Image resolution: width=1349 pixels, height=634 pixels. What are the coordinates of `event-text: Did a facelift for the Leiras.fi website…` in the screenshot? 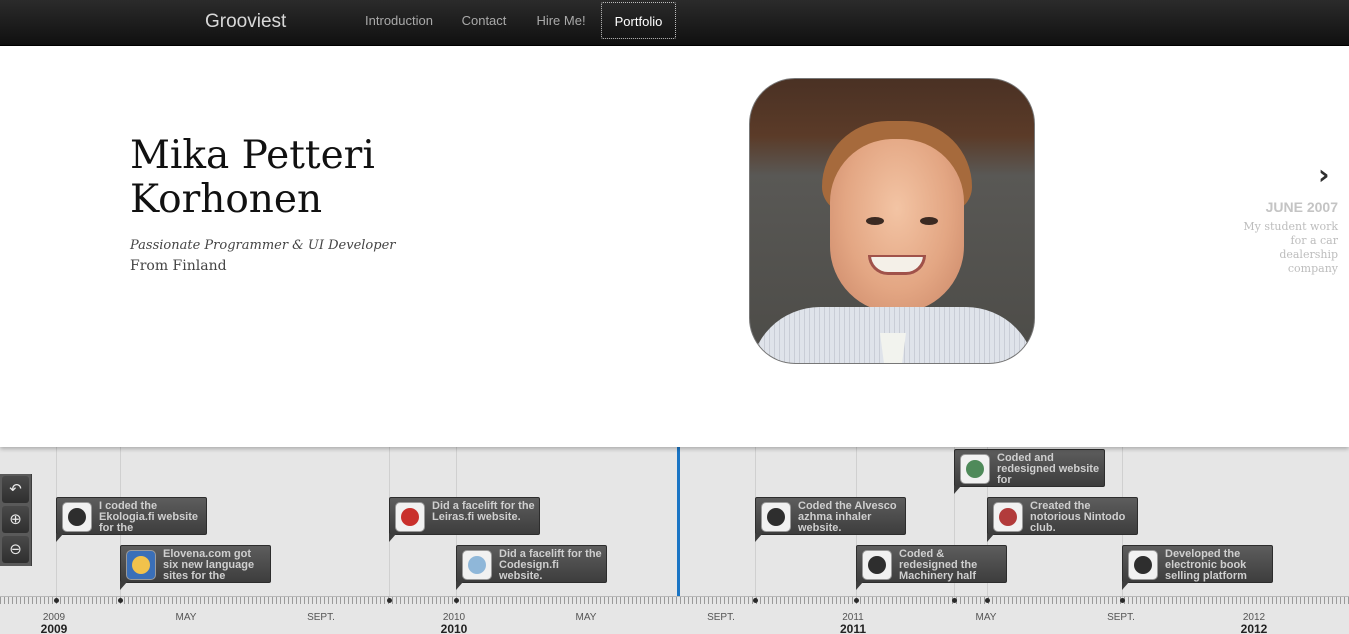 It's located at (483, 512).